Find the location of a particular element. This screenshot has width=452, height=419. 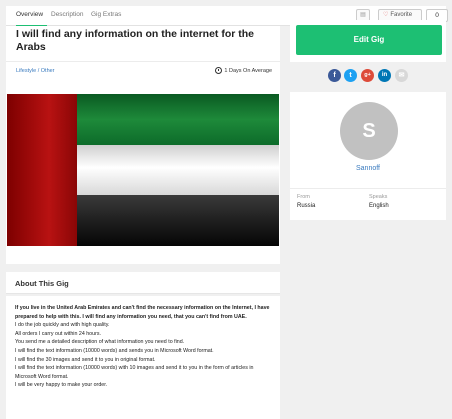

flag-white-band is located at coordinates (178, 170).